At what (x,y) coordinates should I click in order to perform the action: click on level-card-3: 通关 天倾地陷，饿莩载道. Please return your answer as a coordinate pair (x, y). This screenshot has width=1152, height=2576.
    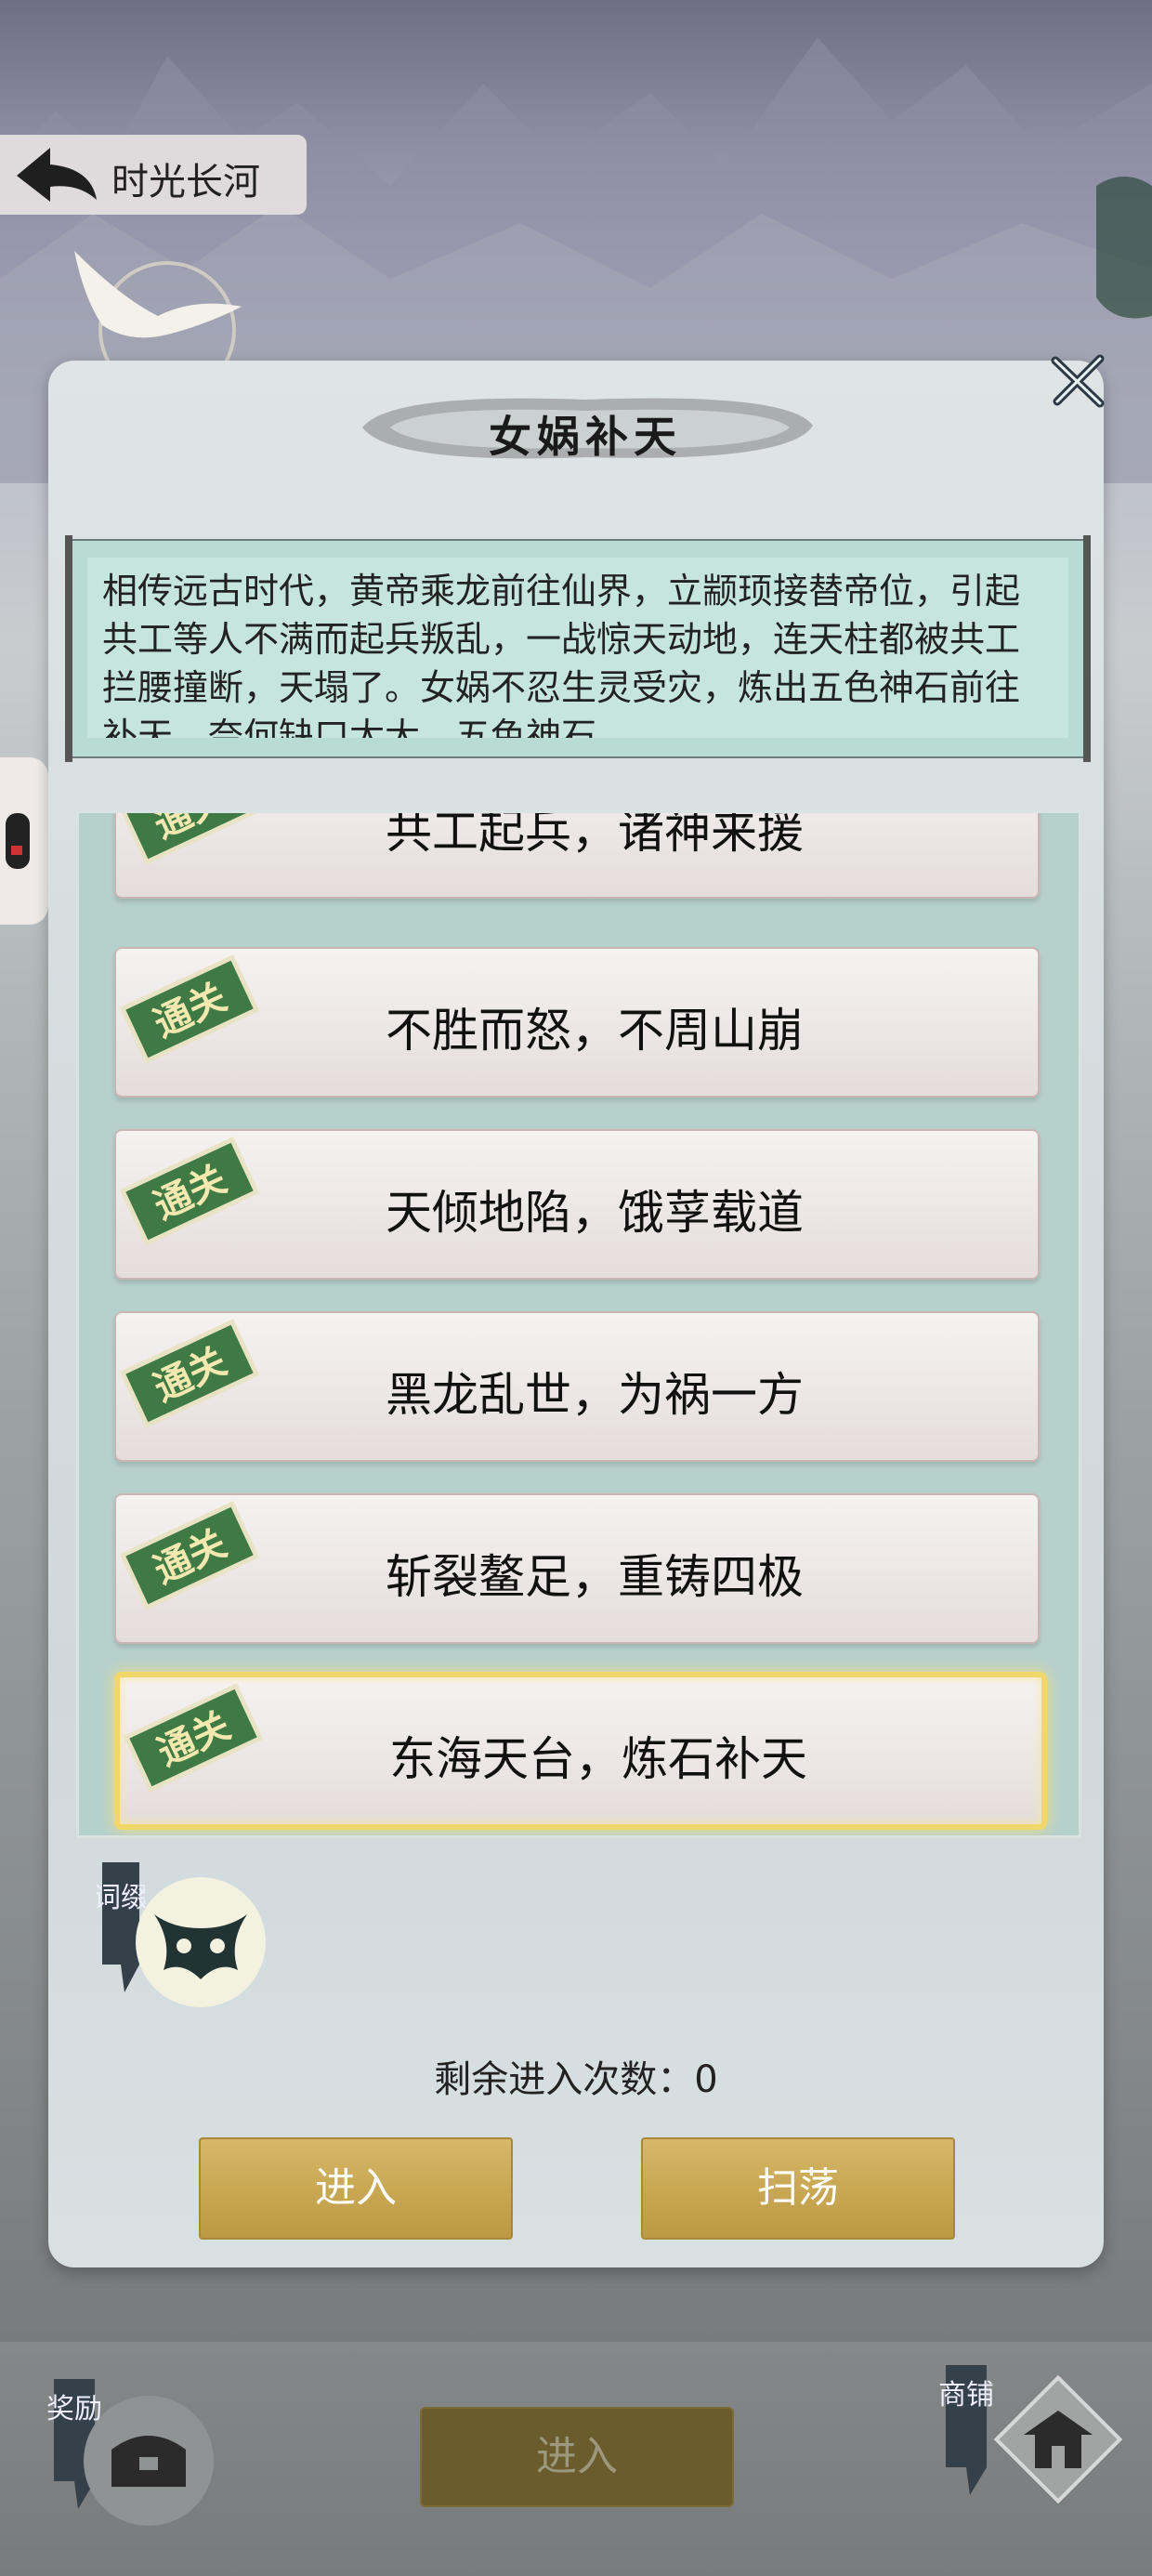
    Looking at the image, I should click on (577, 1204).